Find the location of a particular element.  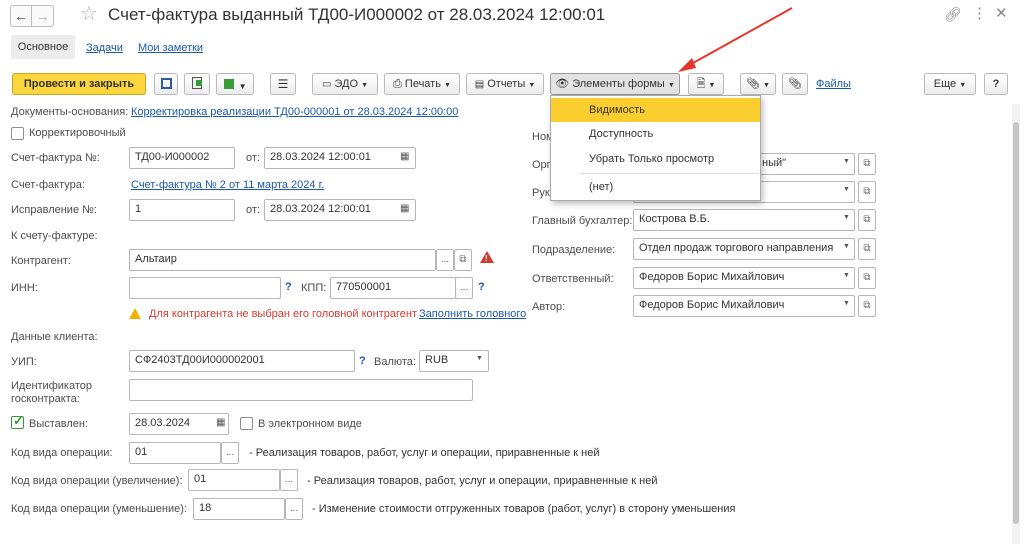

author-open-button: ⧉ is located at coordinates (867, 306).